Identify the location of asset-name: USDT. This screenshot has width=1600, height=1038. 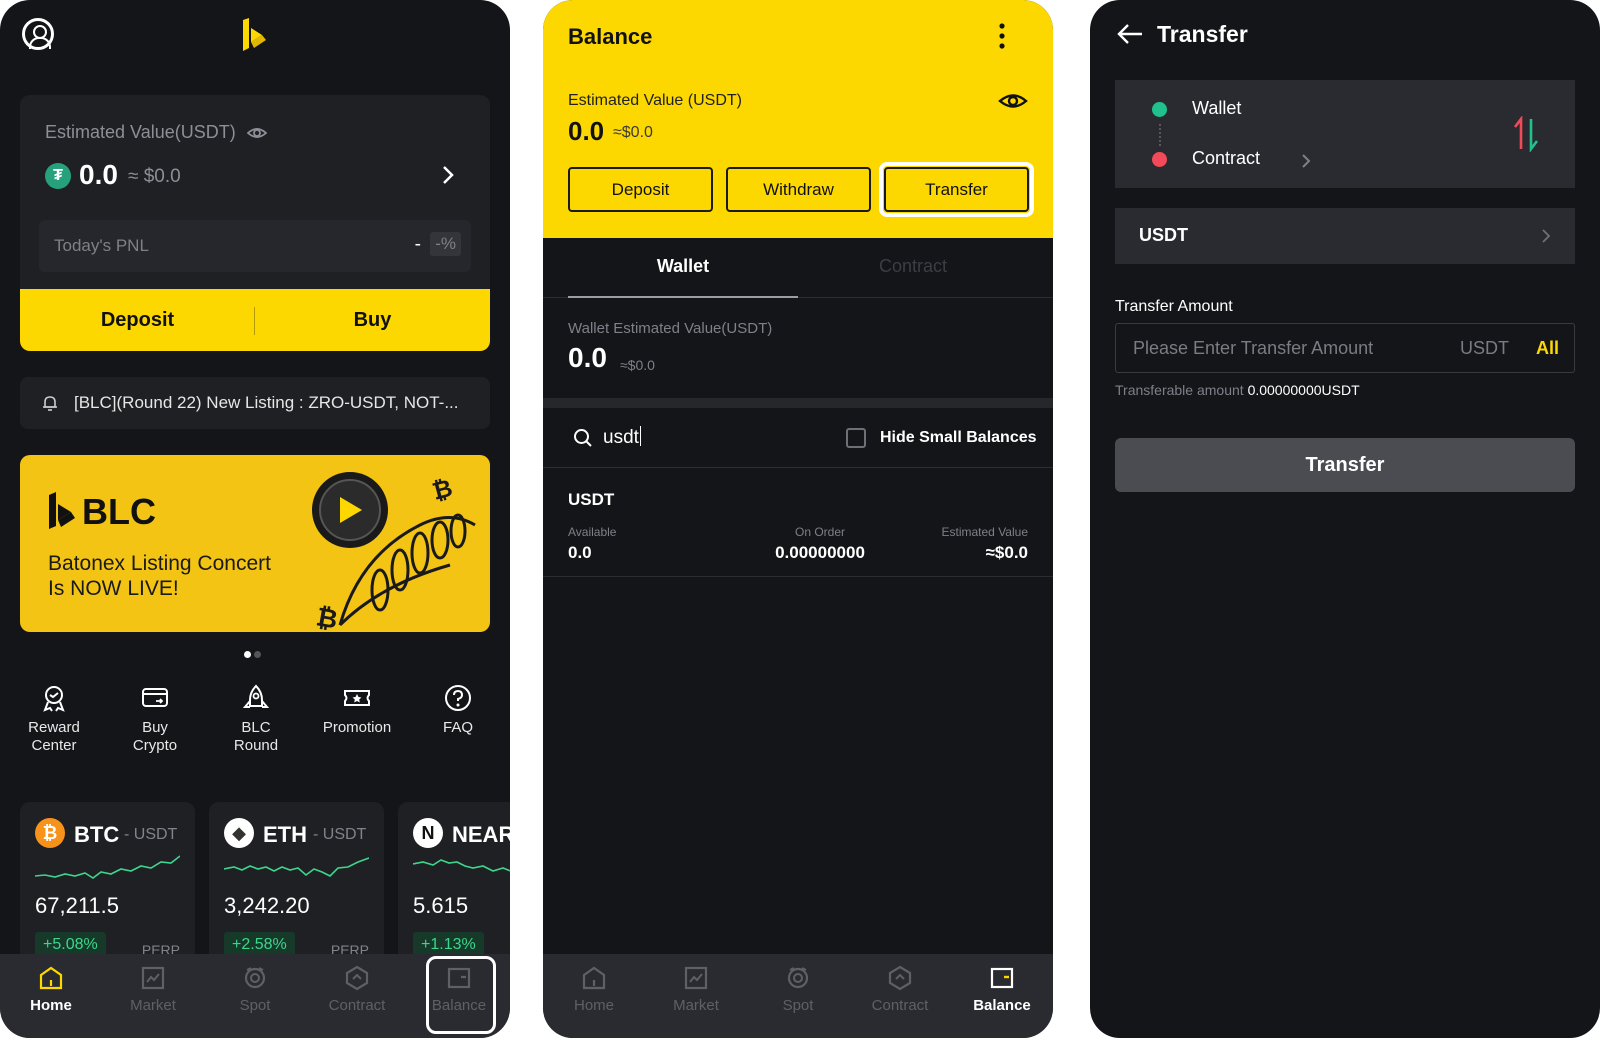
(591, 499).